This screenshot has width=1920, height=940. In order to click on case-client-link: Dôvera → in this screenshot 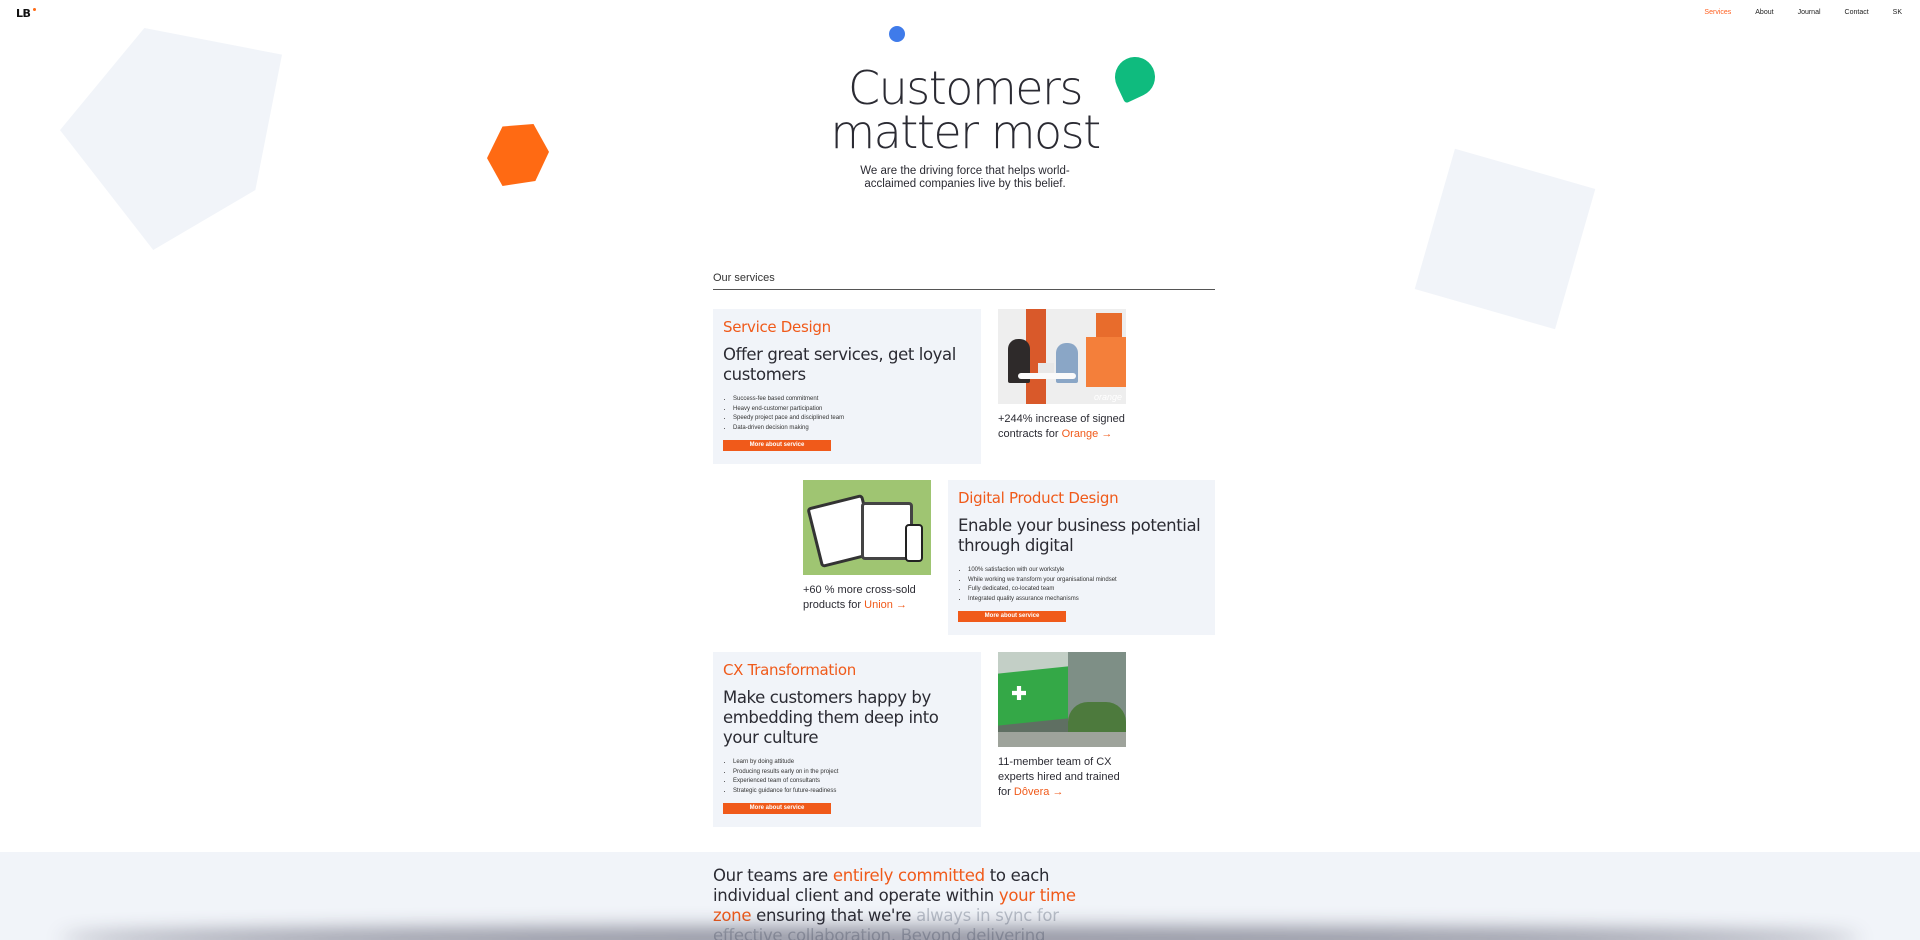, I will do `click(1039, 792)`.